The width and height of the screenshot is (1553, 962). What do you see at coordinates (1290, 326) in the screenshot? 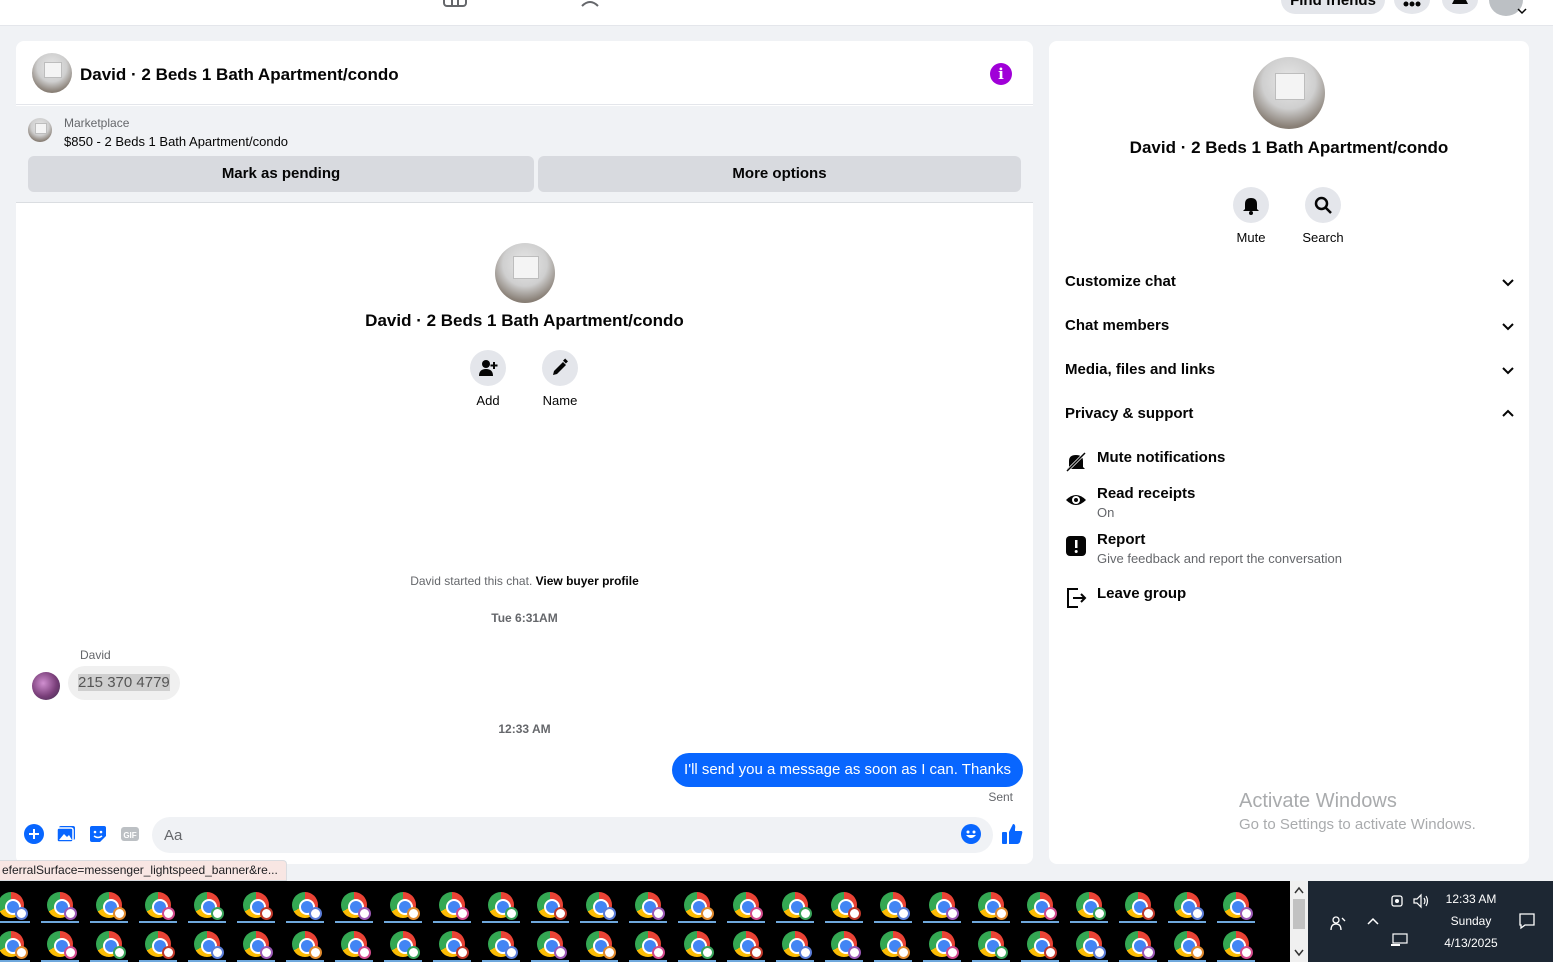
I see `chat-members-section: Chat members` at bounding box center [1290, 326].